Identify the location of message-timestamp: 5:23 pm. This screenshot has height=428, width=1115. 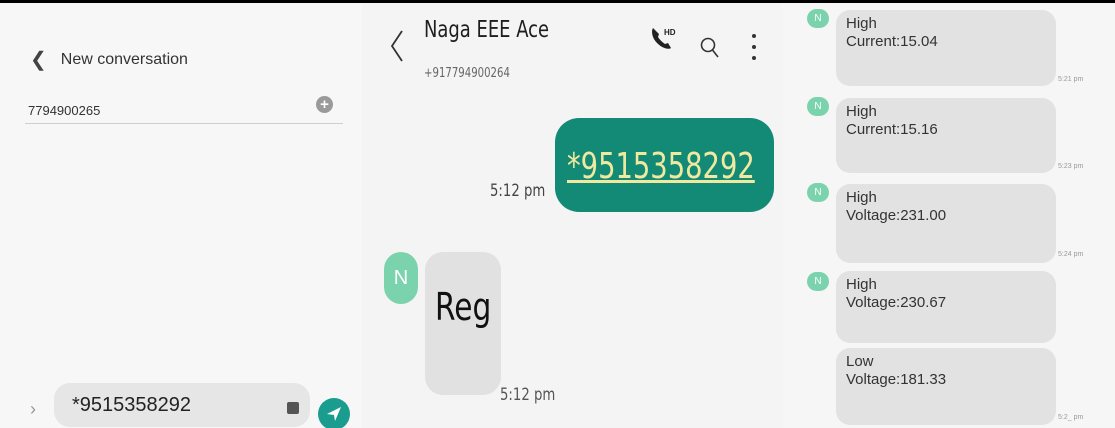
(1071, 166).